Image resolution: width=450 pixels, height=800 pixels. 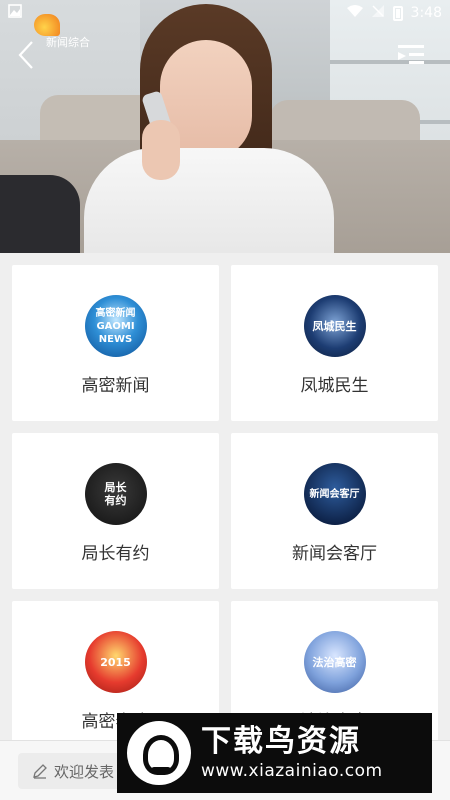 What do you see at coordinates (334, 494) in the screenshot?
I see `program-thumbnail: 新闻会客厅` at bounding box center [334, 494].